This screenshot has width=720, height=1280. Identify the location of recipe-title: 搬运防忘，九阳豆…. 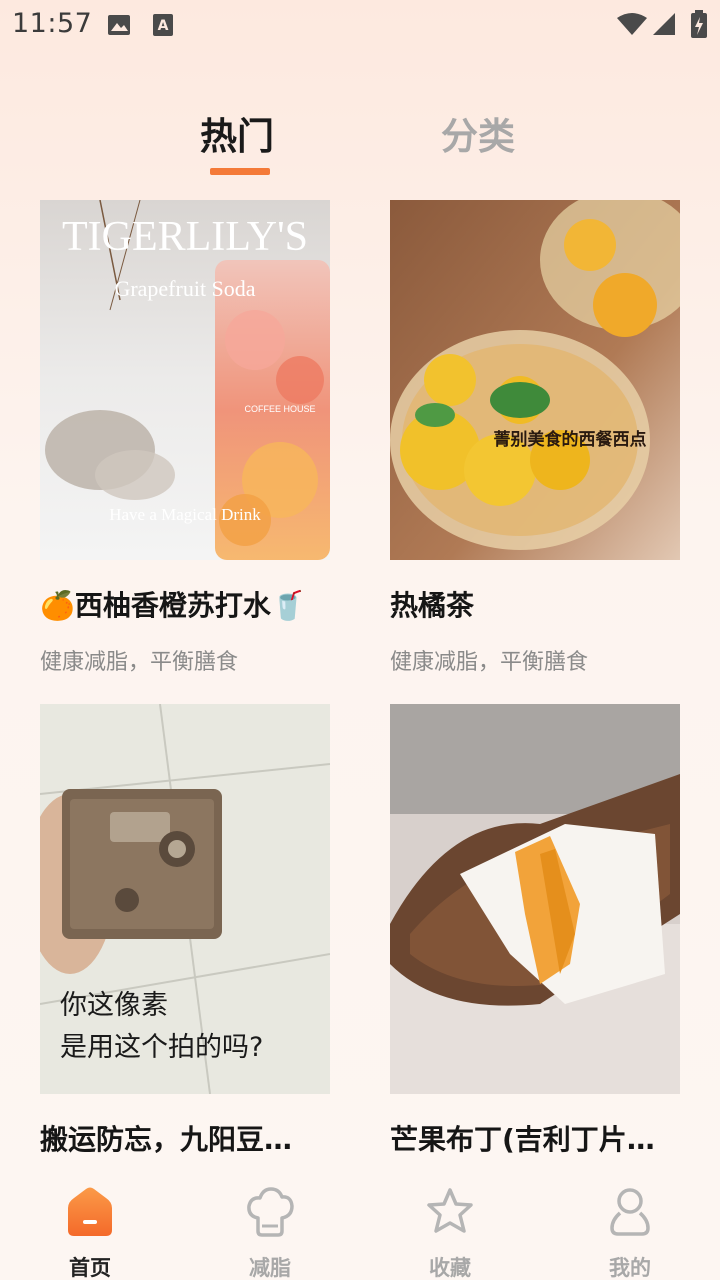
(166, 1139).